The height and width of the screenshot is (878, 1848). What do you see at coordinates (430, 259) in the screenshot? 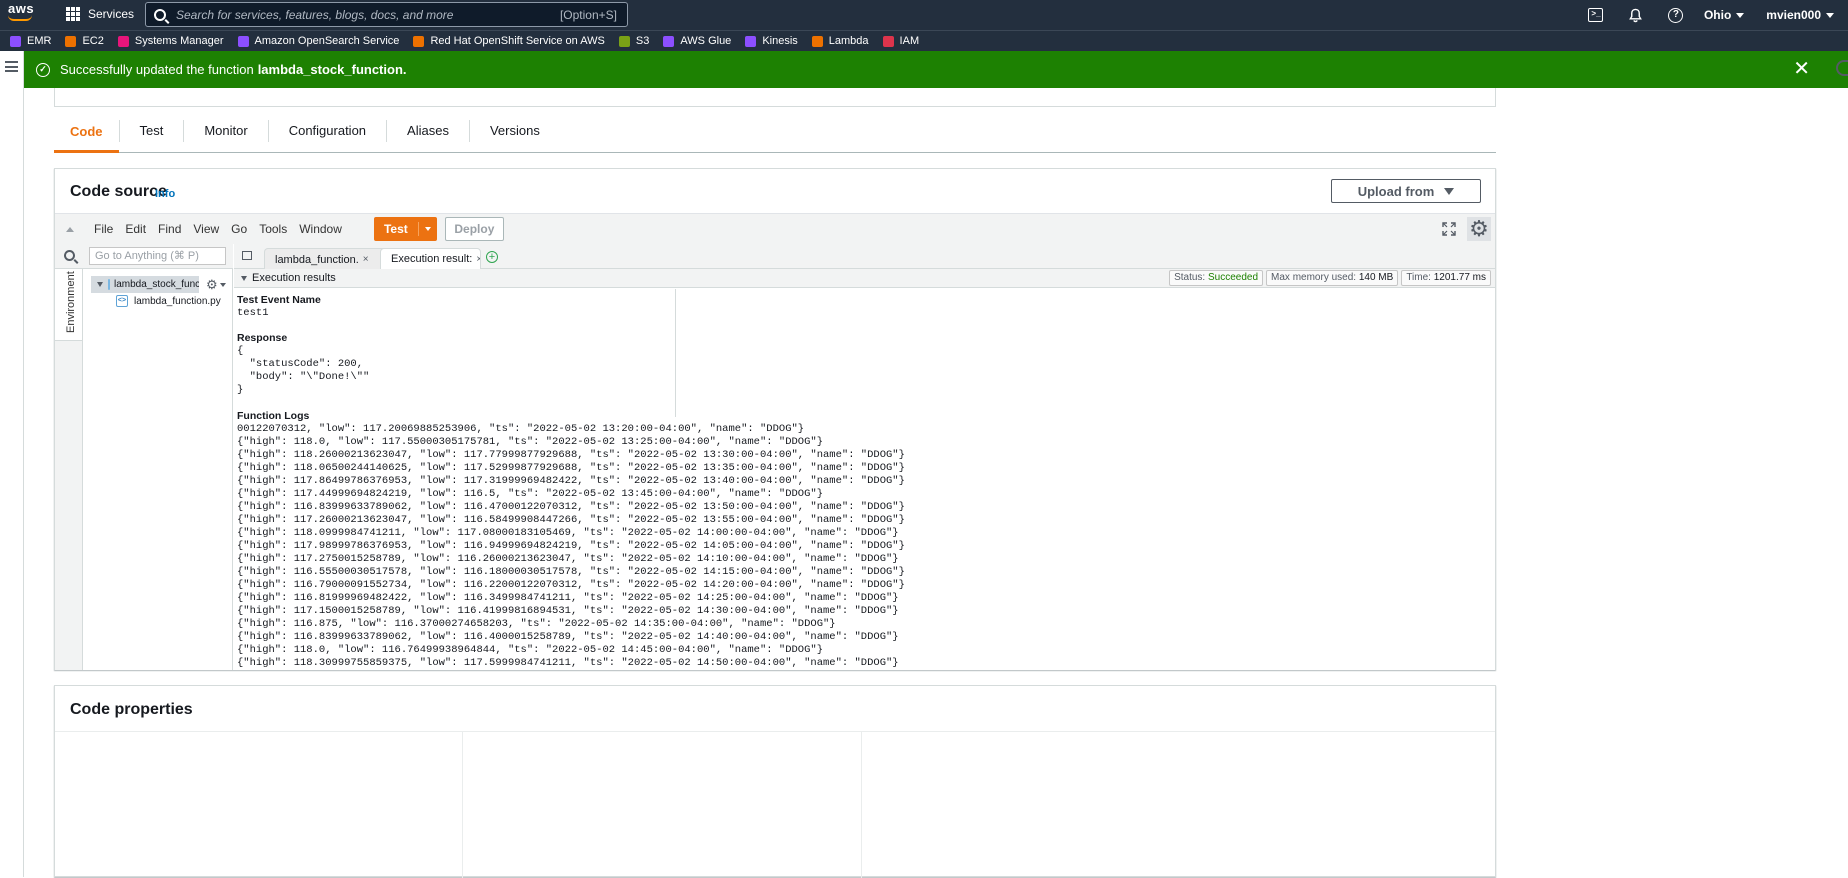
I see `editor-tab-execution-results: Execution result:×` at bounding box center [430, 259].